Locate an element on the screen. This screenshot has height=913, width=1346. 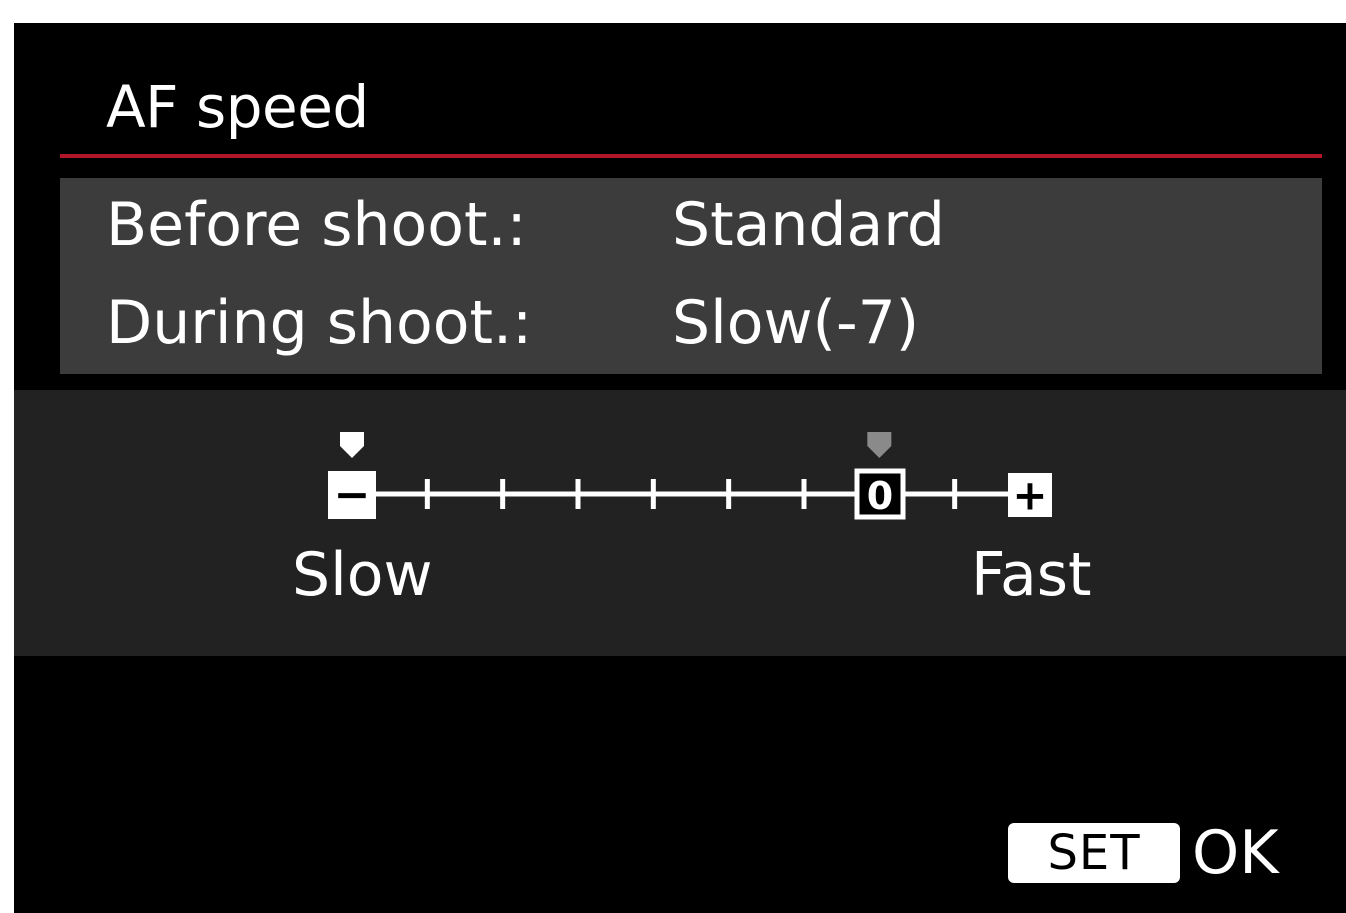
ok-label: OK is located at coordinates (1235, 853).